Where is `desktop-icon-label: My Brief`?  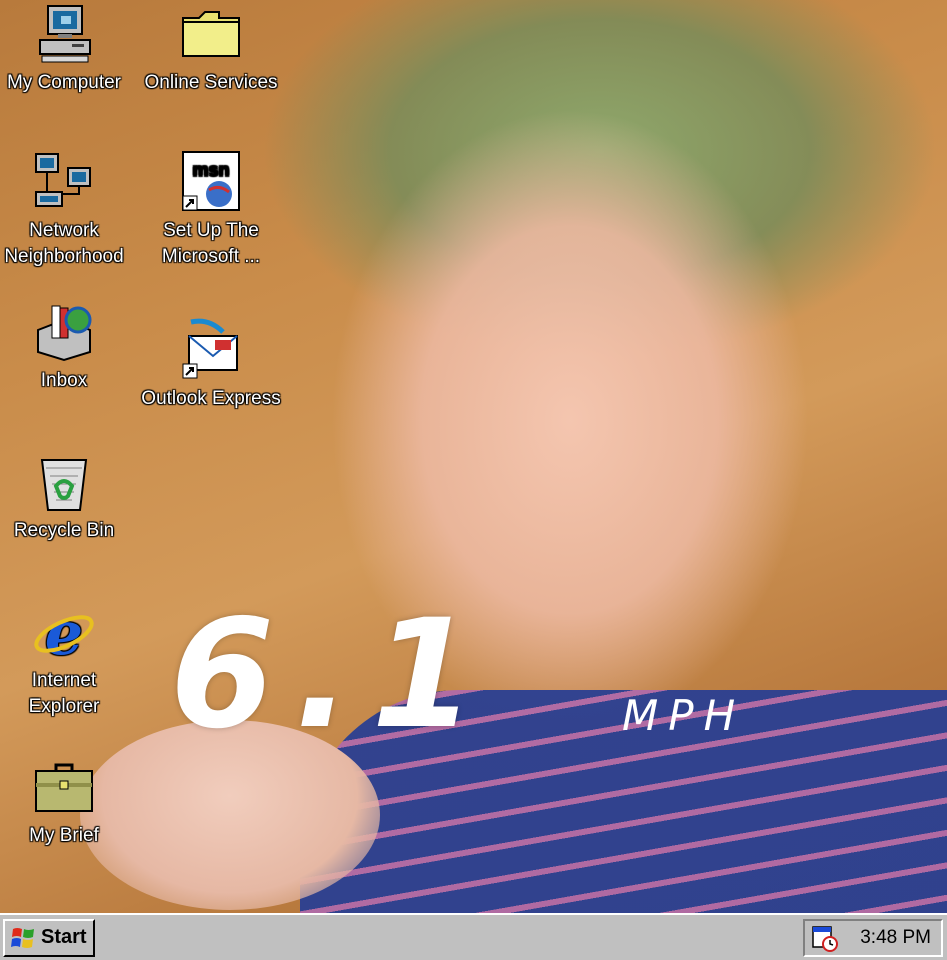 desktop-icon-label: My Brief is located at coordinates (64, 835).